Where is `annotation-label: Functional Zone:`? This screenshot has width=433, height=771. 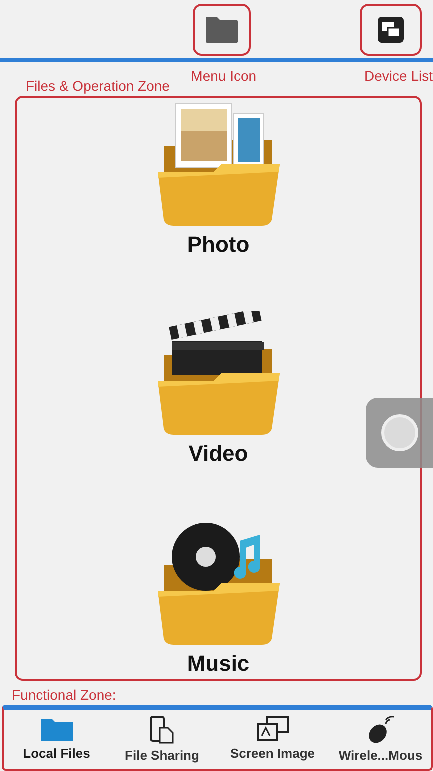 annotation-label: Functional Zone: is located at coordinates (65, 695).